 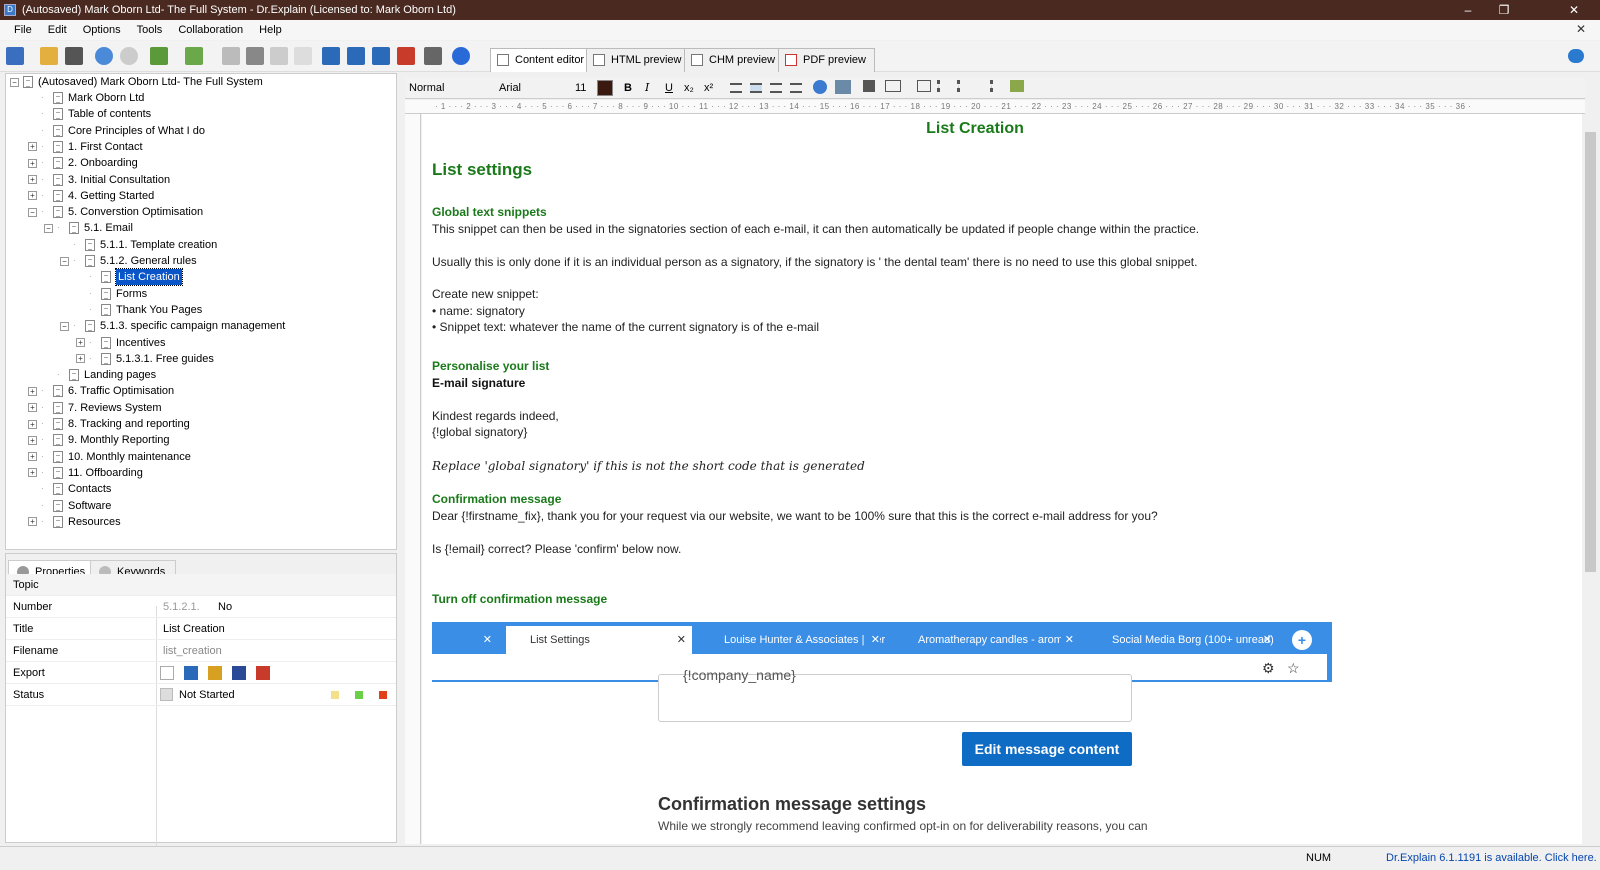 I want to click on tree-item: + · 4. Getting Started, so click(x=91, y=196).